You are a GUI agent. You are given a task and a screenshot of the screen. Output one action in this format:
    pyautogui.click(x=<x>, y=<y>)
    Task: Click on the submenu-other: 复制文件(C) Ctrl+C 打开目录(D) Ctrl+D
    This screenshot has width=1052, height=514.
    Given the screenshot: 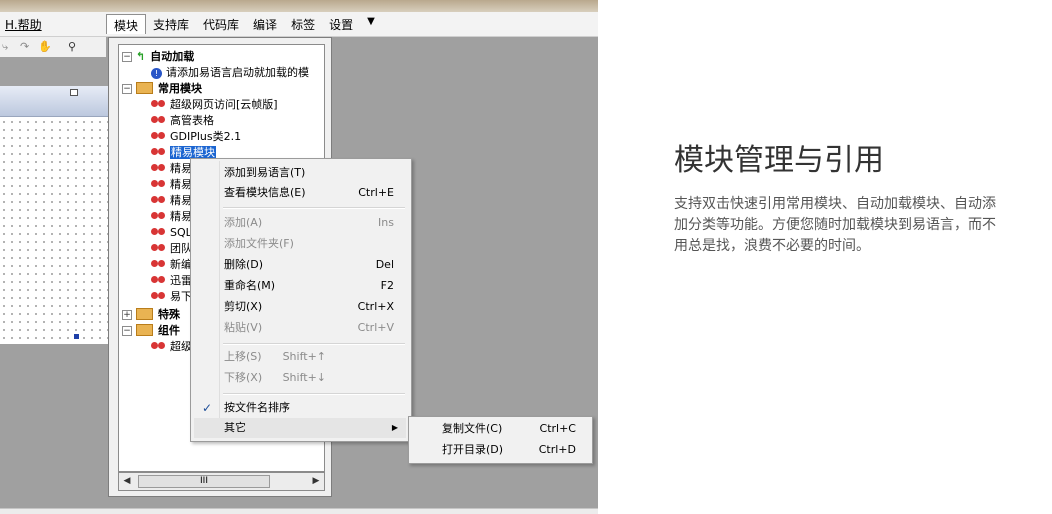 What is the action you would take?
    pyautogui.click(x=500, y=440)
    